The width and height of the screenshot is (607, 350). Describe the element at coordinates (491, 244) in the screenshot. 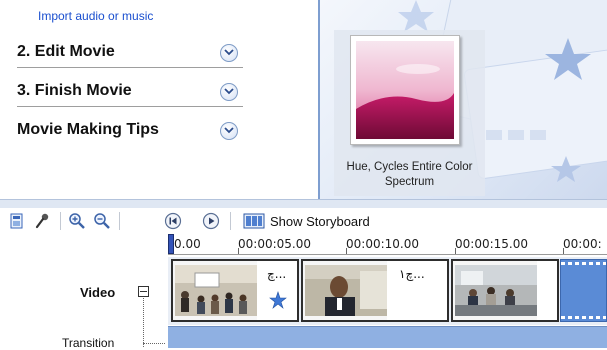

I see `ruler-label: 00:00:15.00` at that location.